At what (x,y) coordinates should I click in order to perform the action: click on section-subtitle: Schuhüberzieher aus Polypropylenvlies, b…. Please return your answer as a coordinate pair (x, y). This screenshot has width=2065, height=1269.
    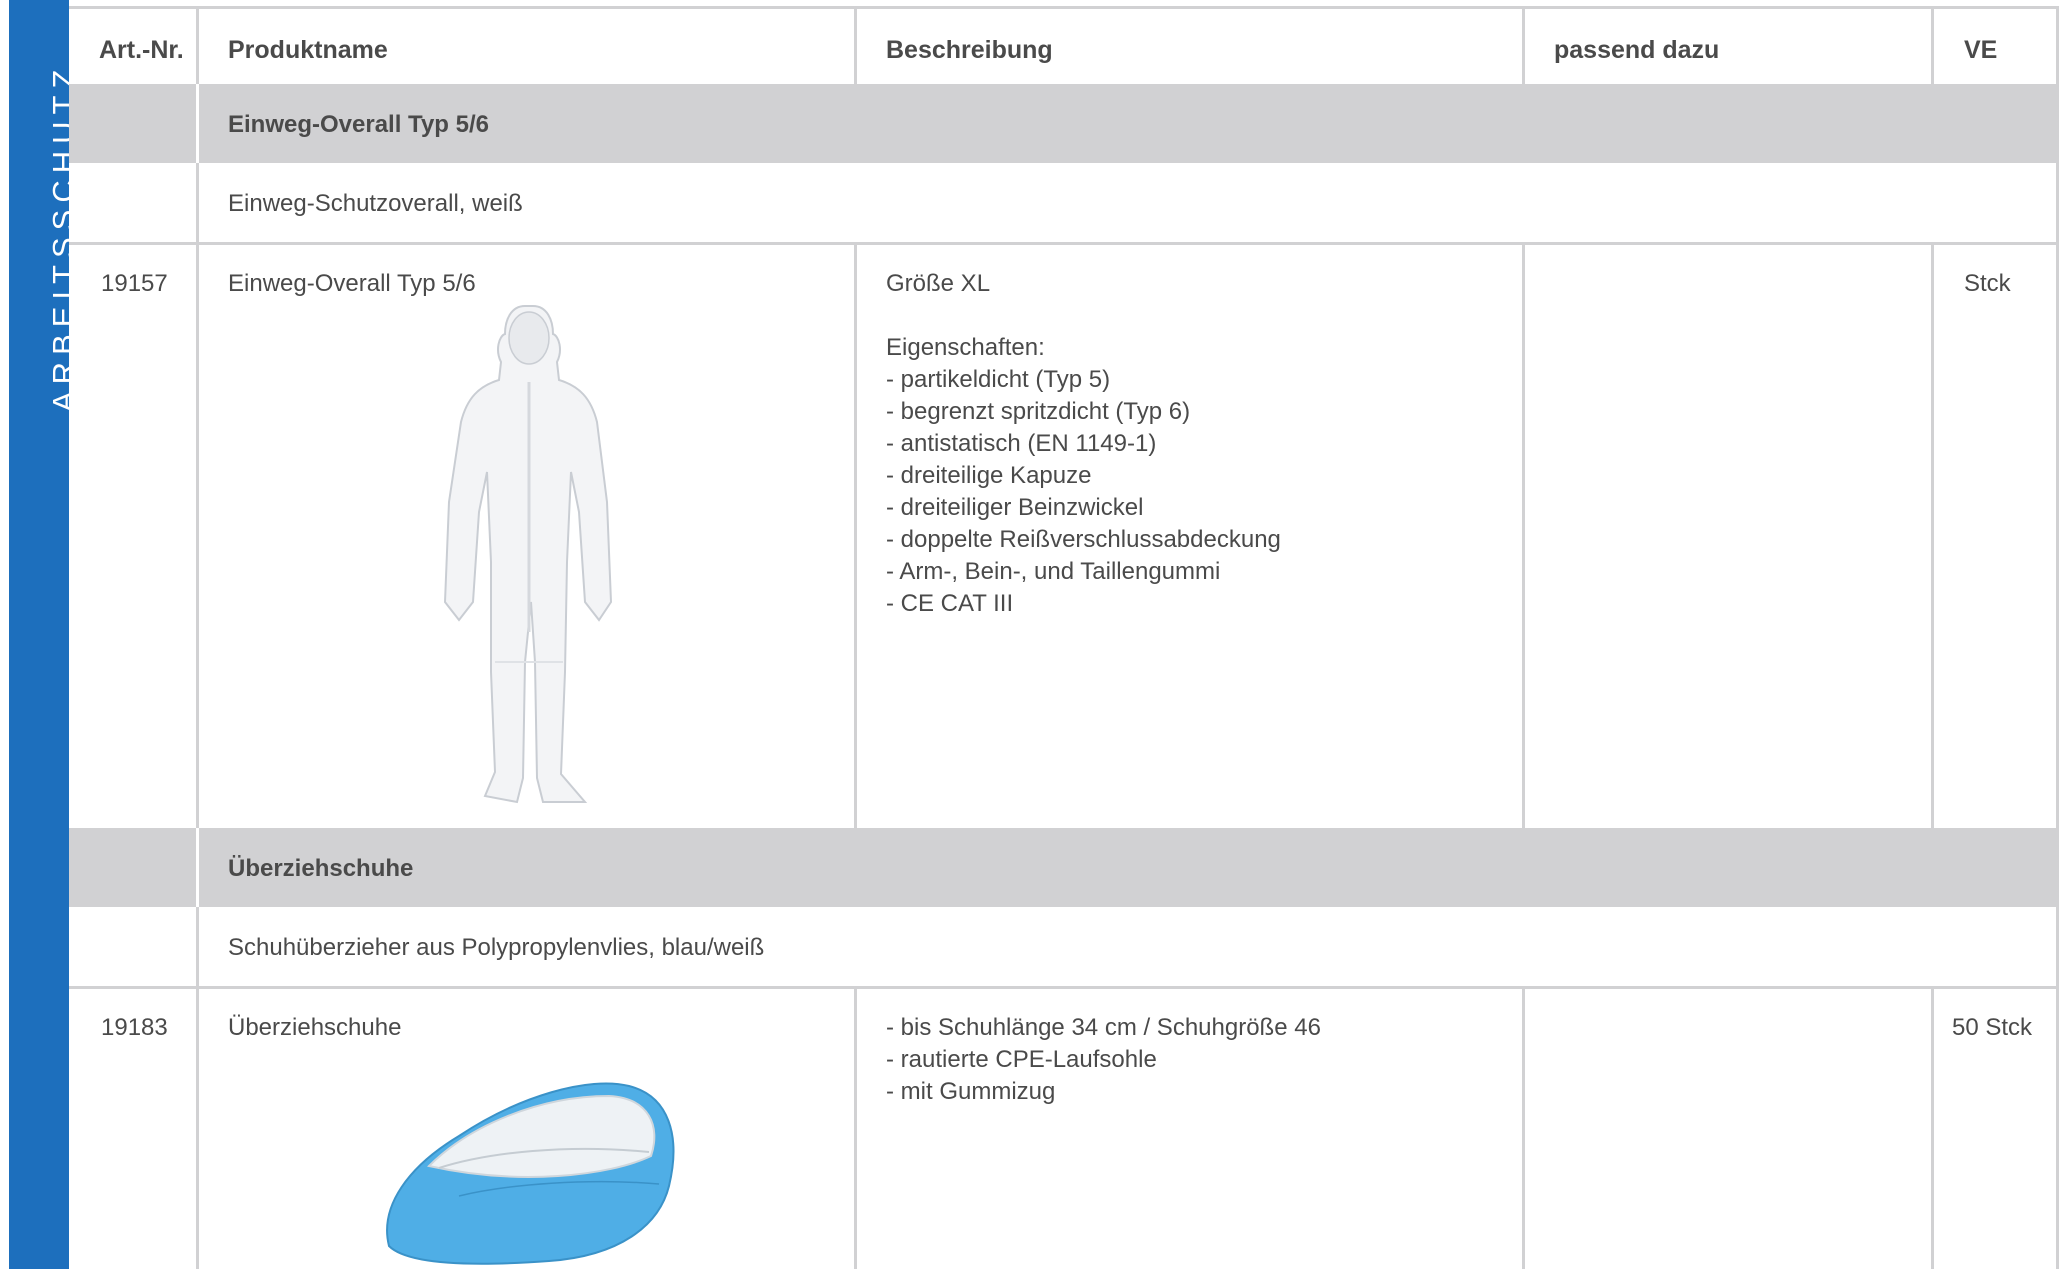
    Looking at the image, I should click on (496, 947).